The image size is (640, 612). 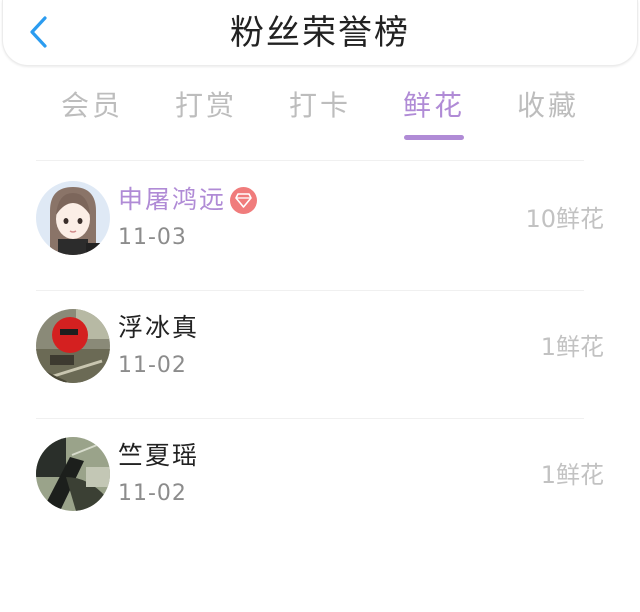 What do you see at coordinates (92, 106) in the screenshot?
I see `tab-members: 会员` at bounding box center [92, 106].